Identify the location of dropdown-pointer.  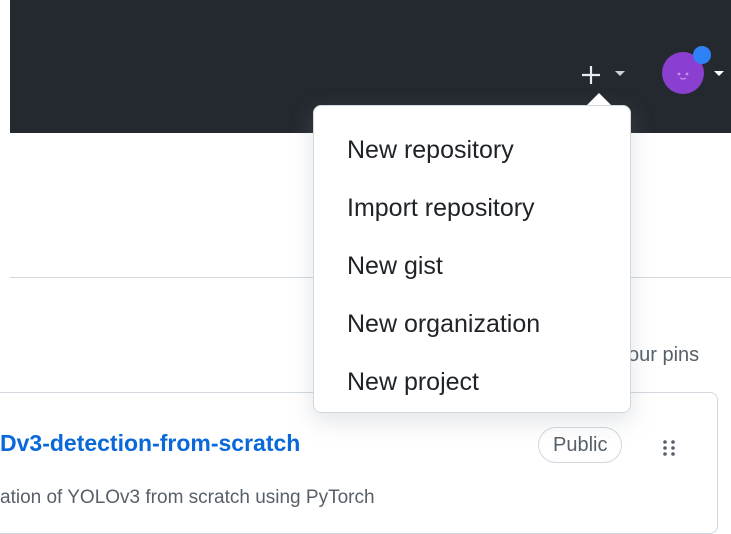
(599, 99).